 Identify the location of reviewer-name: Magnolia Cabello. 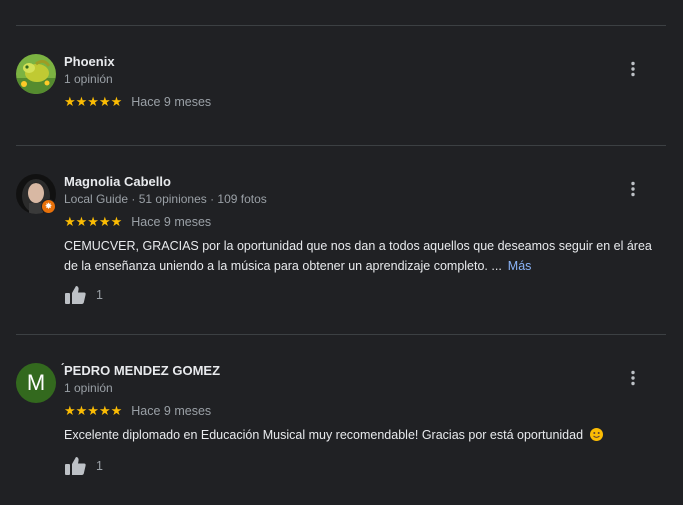
(117, 181).